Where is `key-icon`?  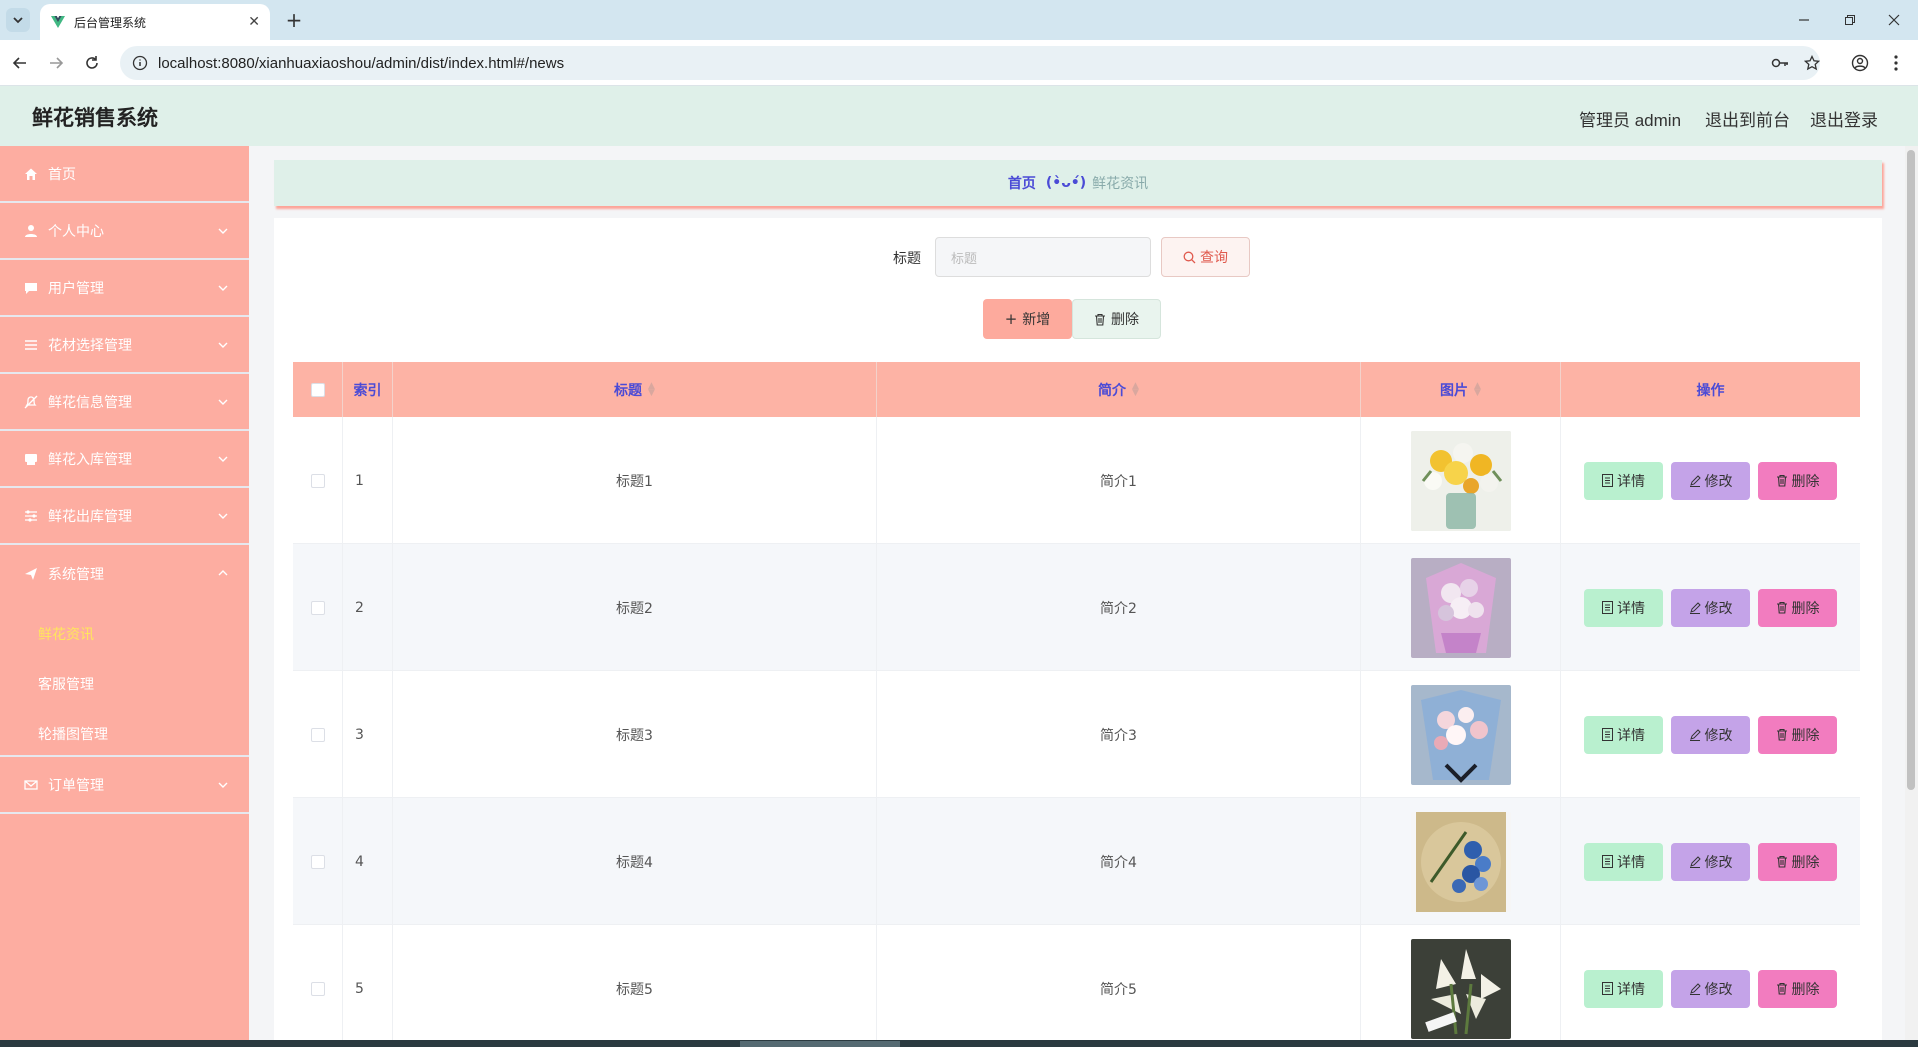
key-icon is located at coordinates (1779, 63).